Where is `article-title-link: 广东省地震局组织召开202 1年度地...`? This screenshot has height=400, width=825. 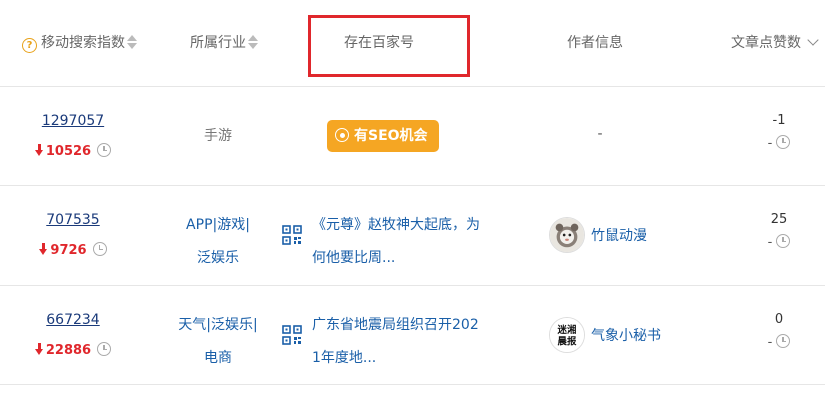 article-title-link: 广东省地震局组织召开202 1年度地... is located at coordinates (402, 342).